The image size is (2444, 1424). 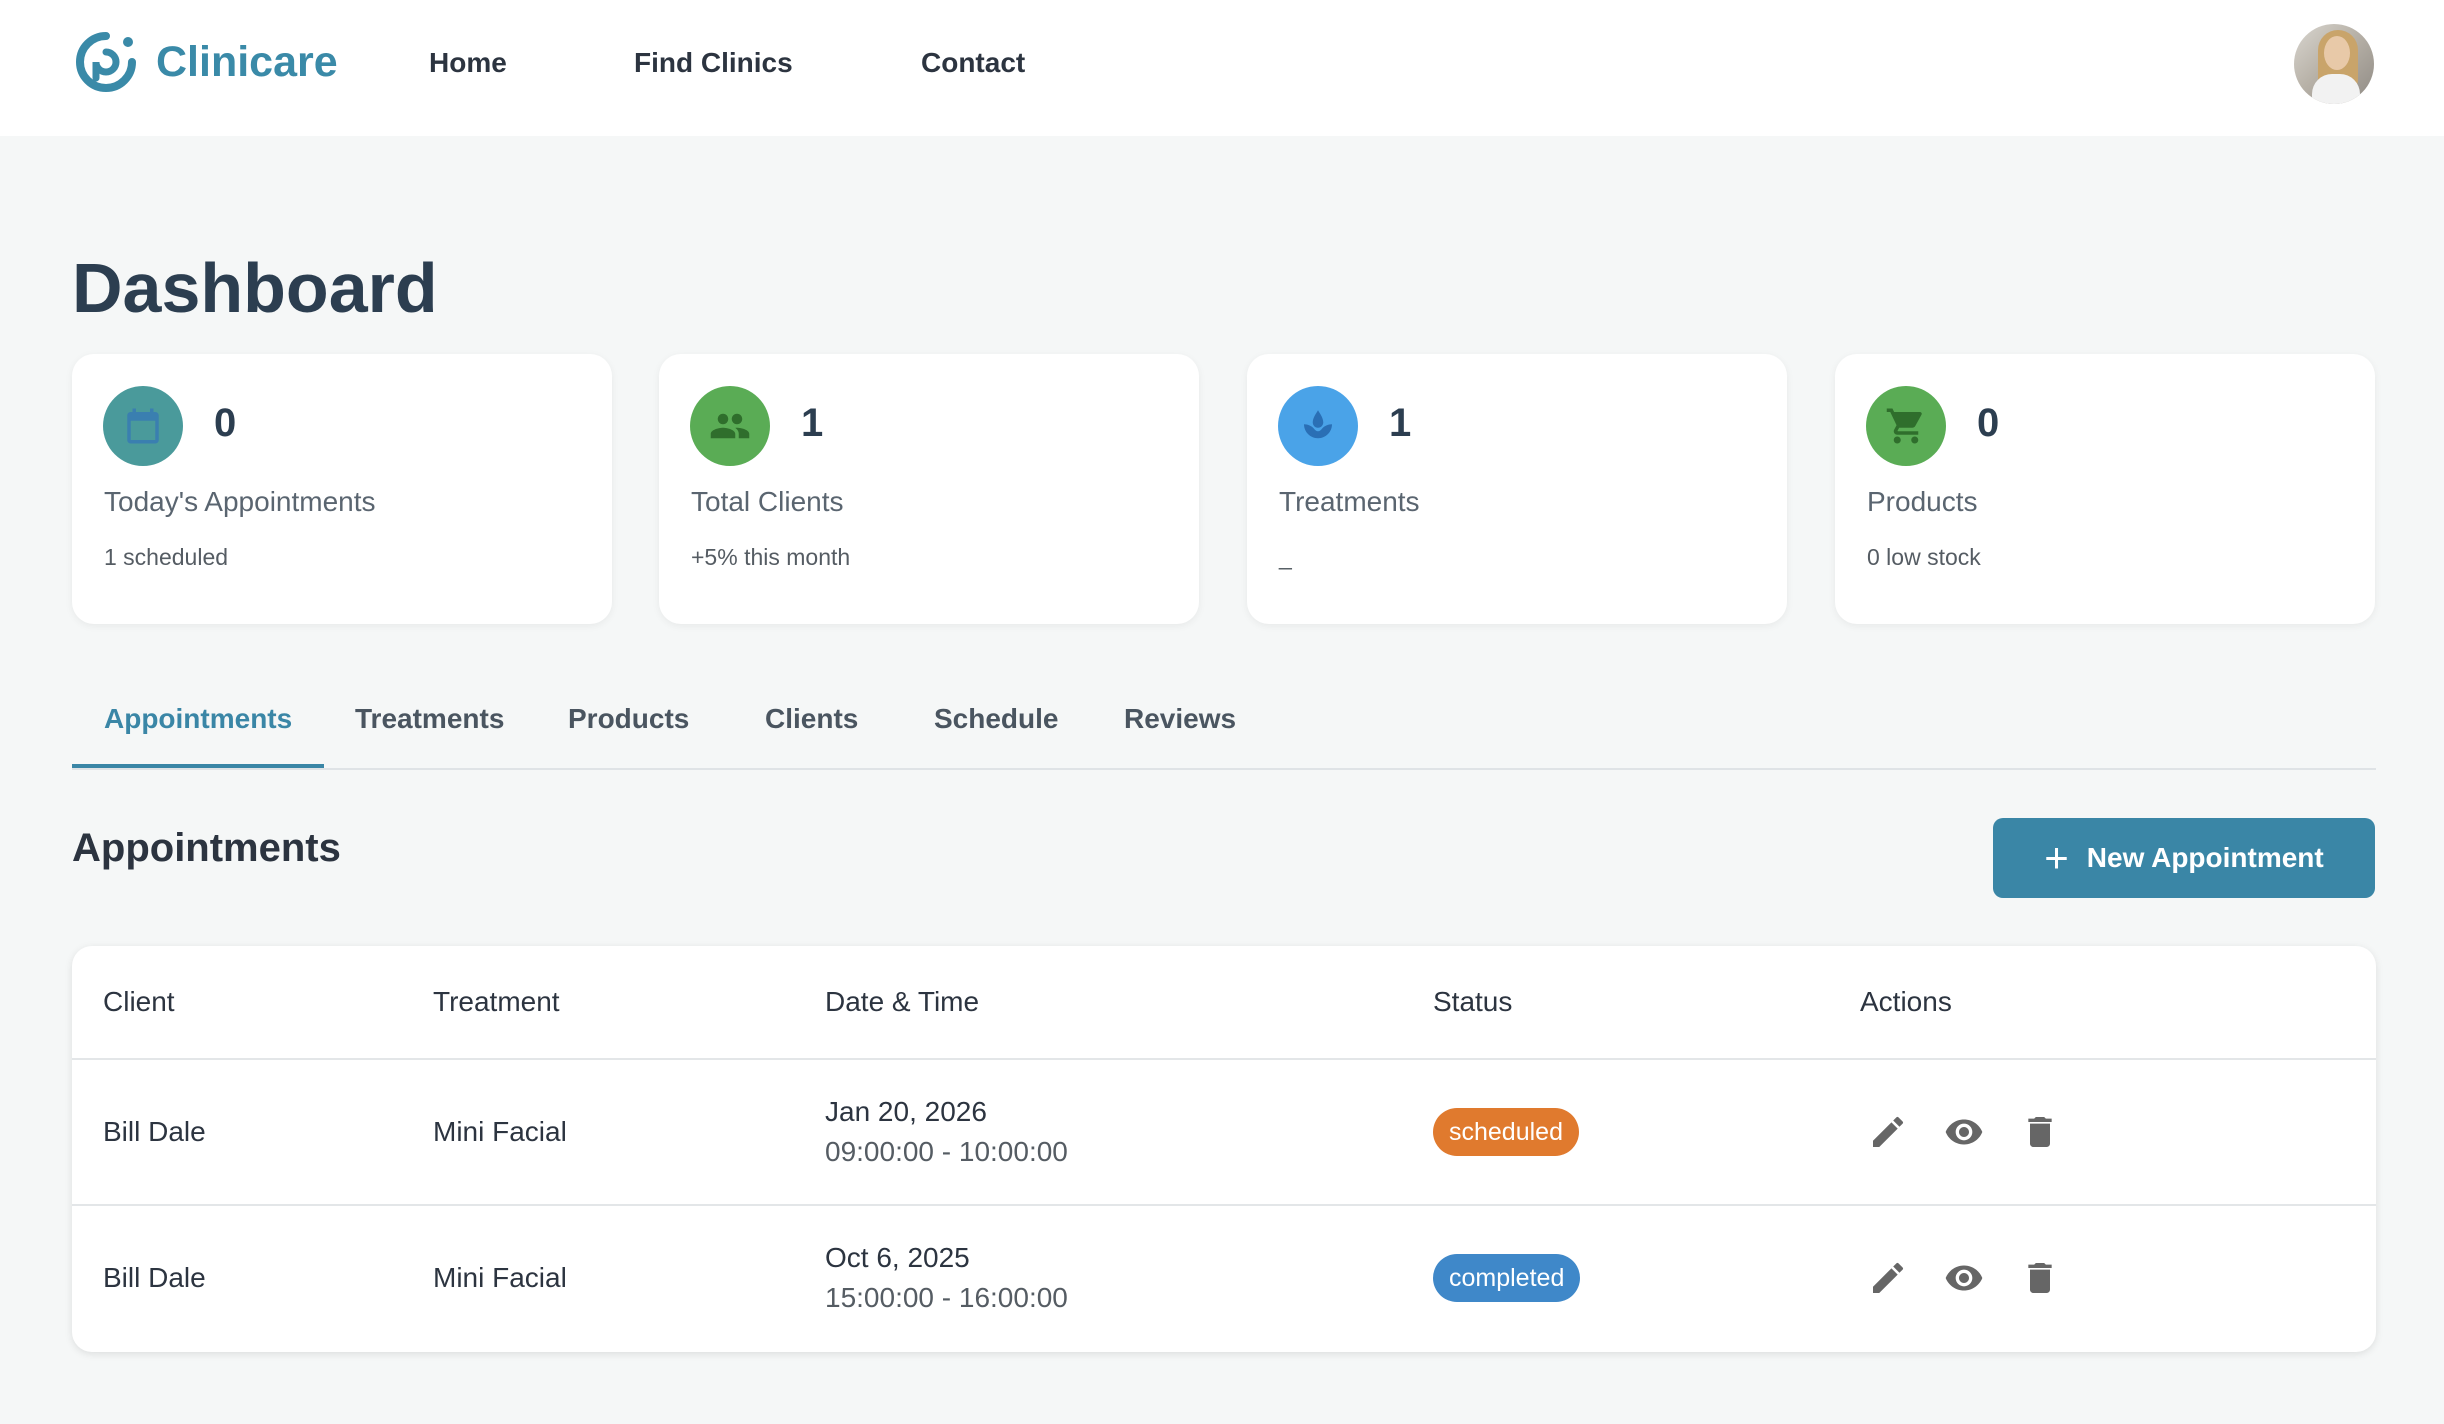 I want to click on logo: Clinicare, so click(x=205, y=62).